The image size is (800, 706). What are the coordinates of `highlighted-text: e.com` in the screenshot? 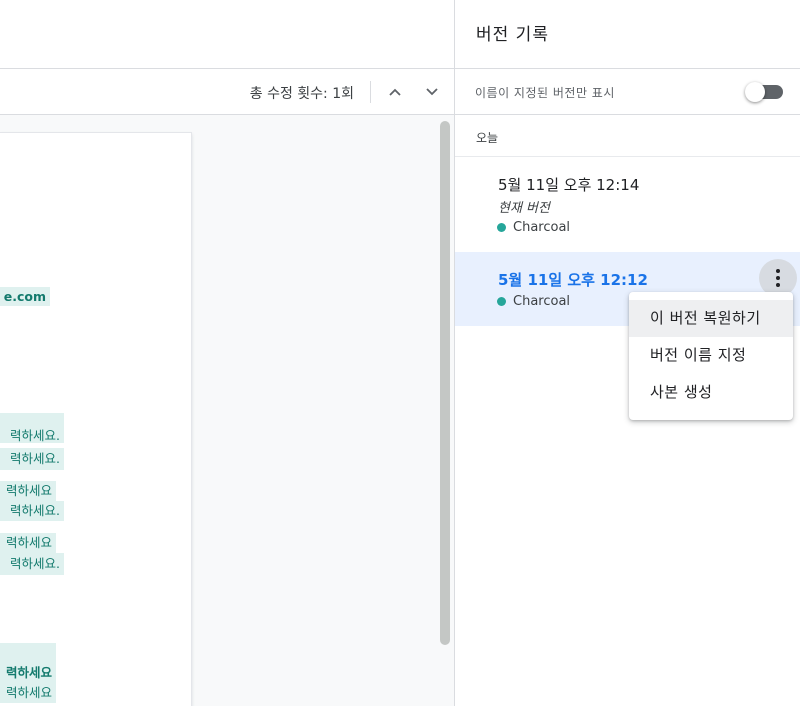 It's located at (25, 296).